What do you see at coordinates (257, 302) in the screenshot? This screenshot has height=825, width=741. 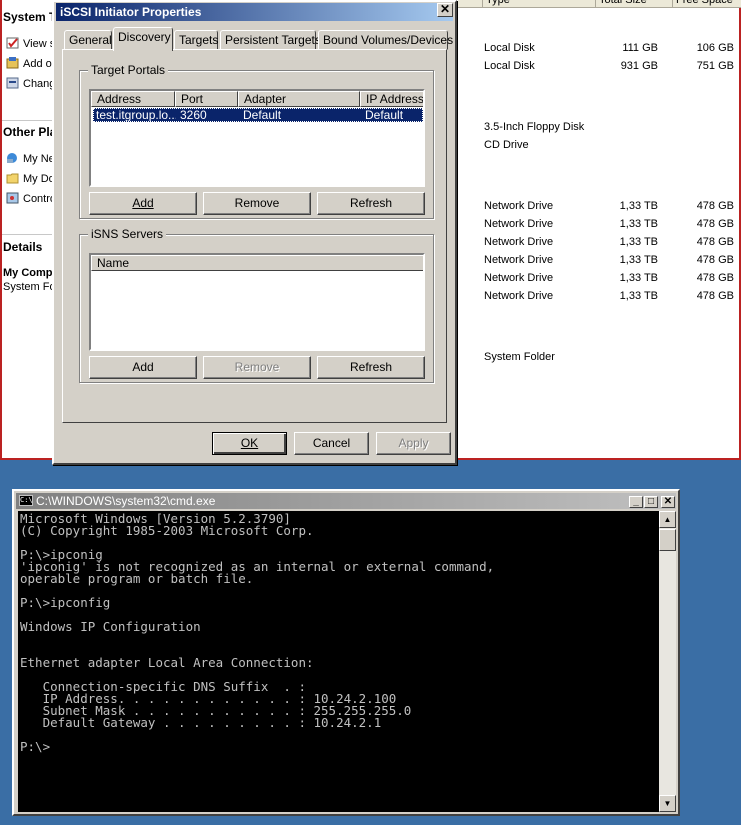 I see `isns-servers-list: Name` at bounding box center [257, 302].